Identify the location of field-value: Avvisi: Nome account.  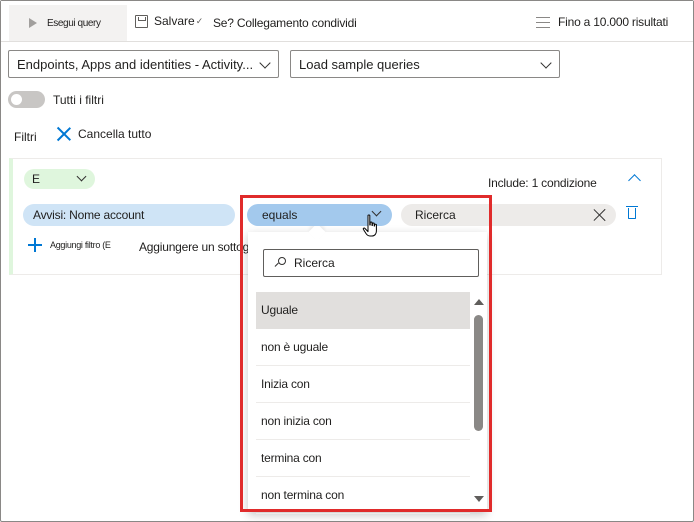
(89, 215).